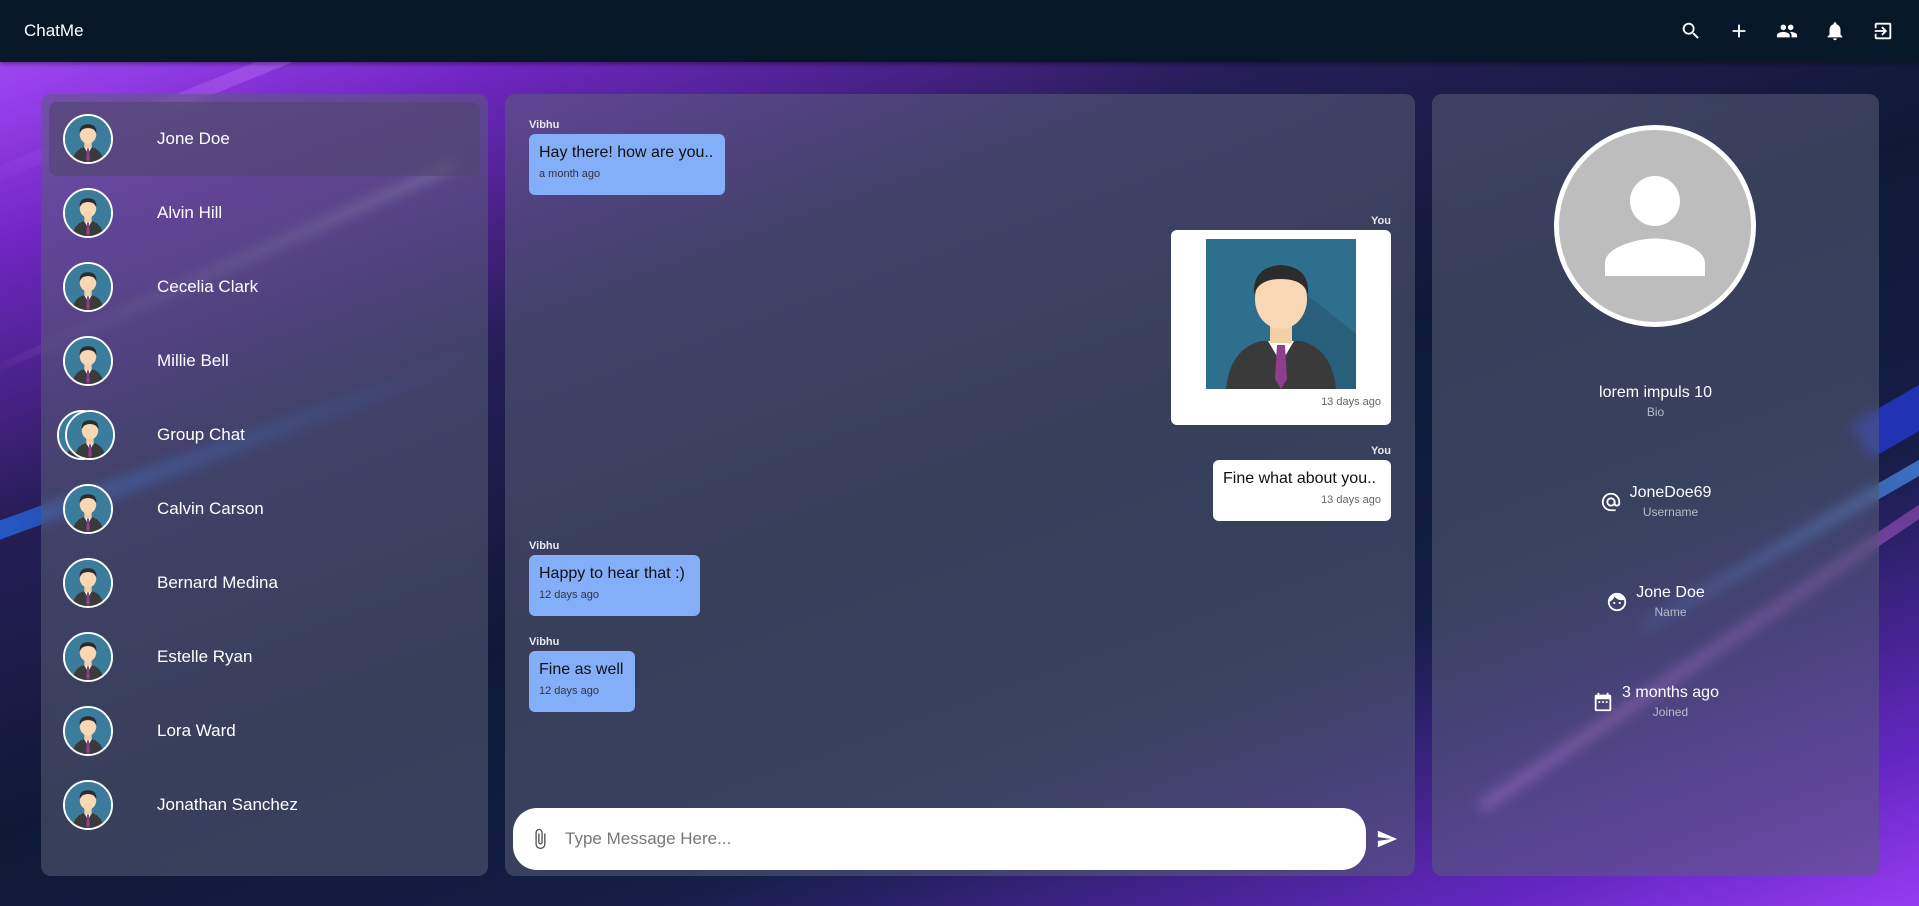 The height and width of the screenshot is (906, 1919). What do you see at coordinates (1655, 701) in the screenshot?
I see `profile-joined: 3 months ago Joined` at bounding box center [1655, 701].